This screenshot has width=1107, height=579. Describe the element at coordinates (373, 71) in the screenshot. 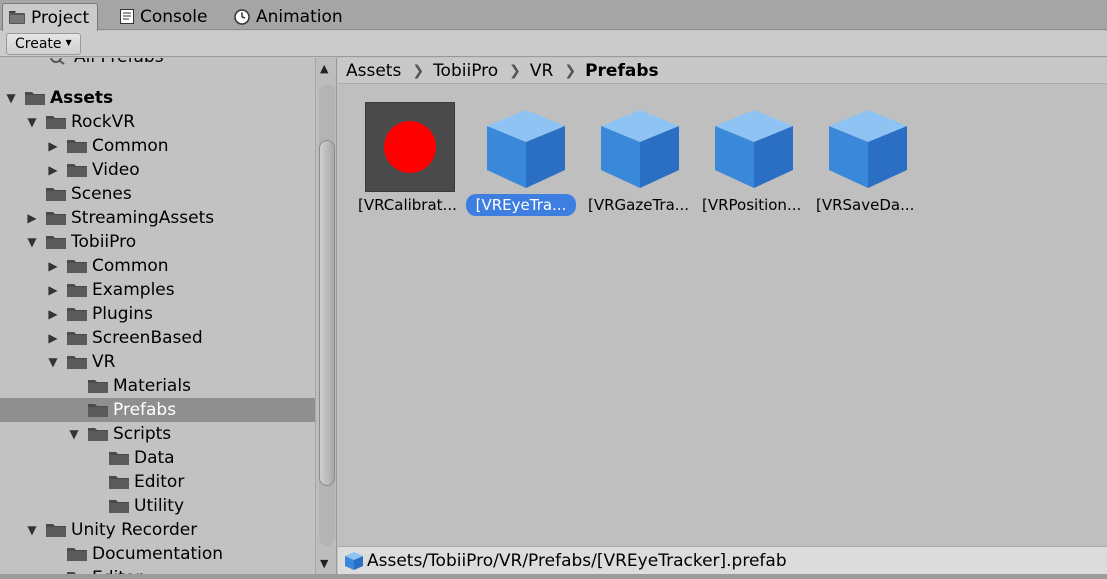

I see `breadcrumb-assets: Assets` at that location.